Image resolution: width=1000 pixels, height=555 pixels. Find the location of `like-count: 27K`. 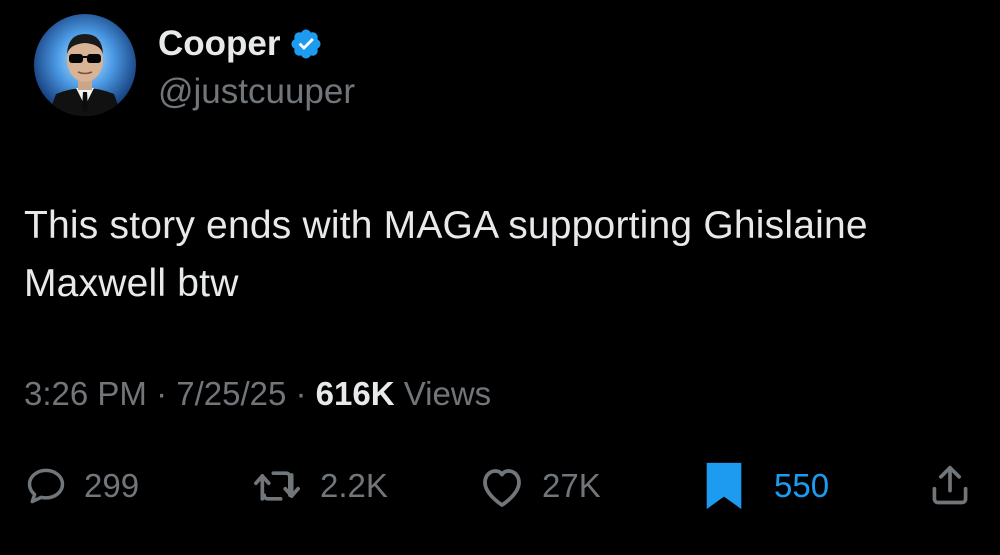

like-count: 27K is located at coordinates (571, 485).